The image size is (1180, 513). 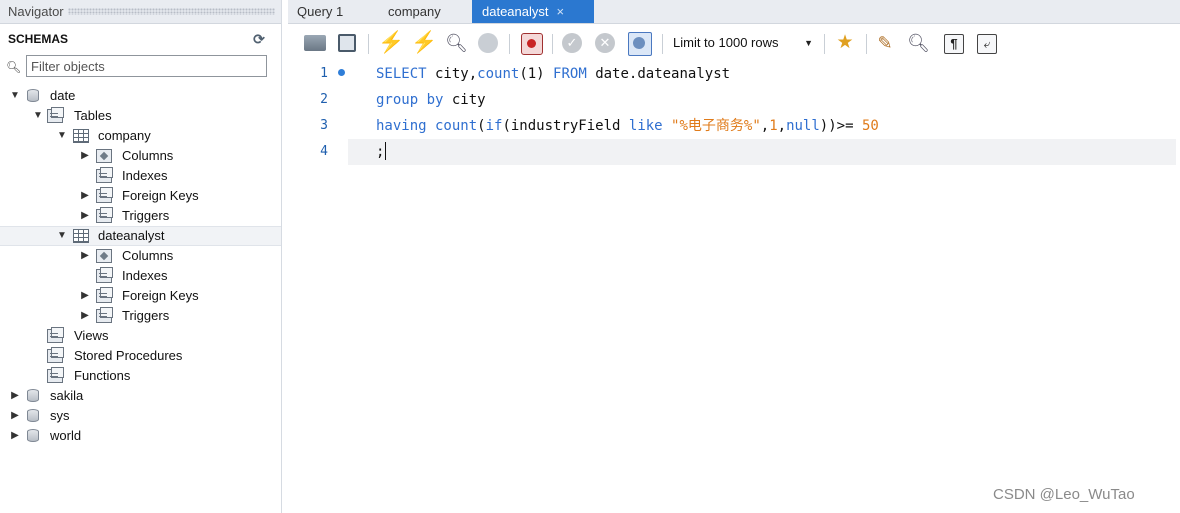 What do you see at coordinates (533, 11) in the screenshot?
I see `tab-dateanalyst: dateanalyst ×` at bounding box center [533, 11].